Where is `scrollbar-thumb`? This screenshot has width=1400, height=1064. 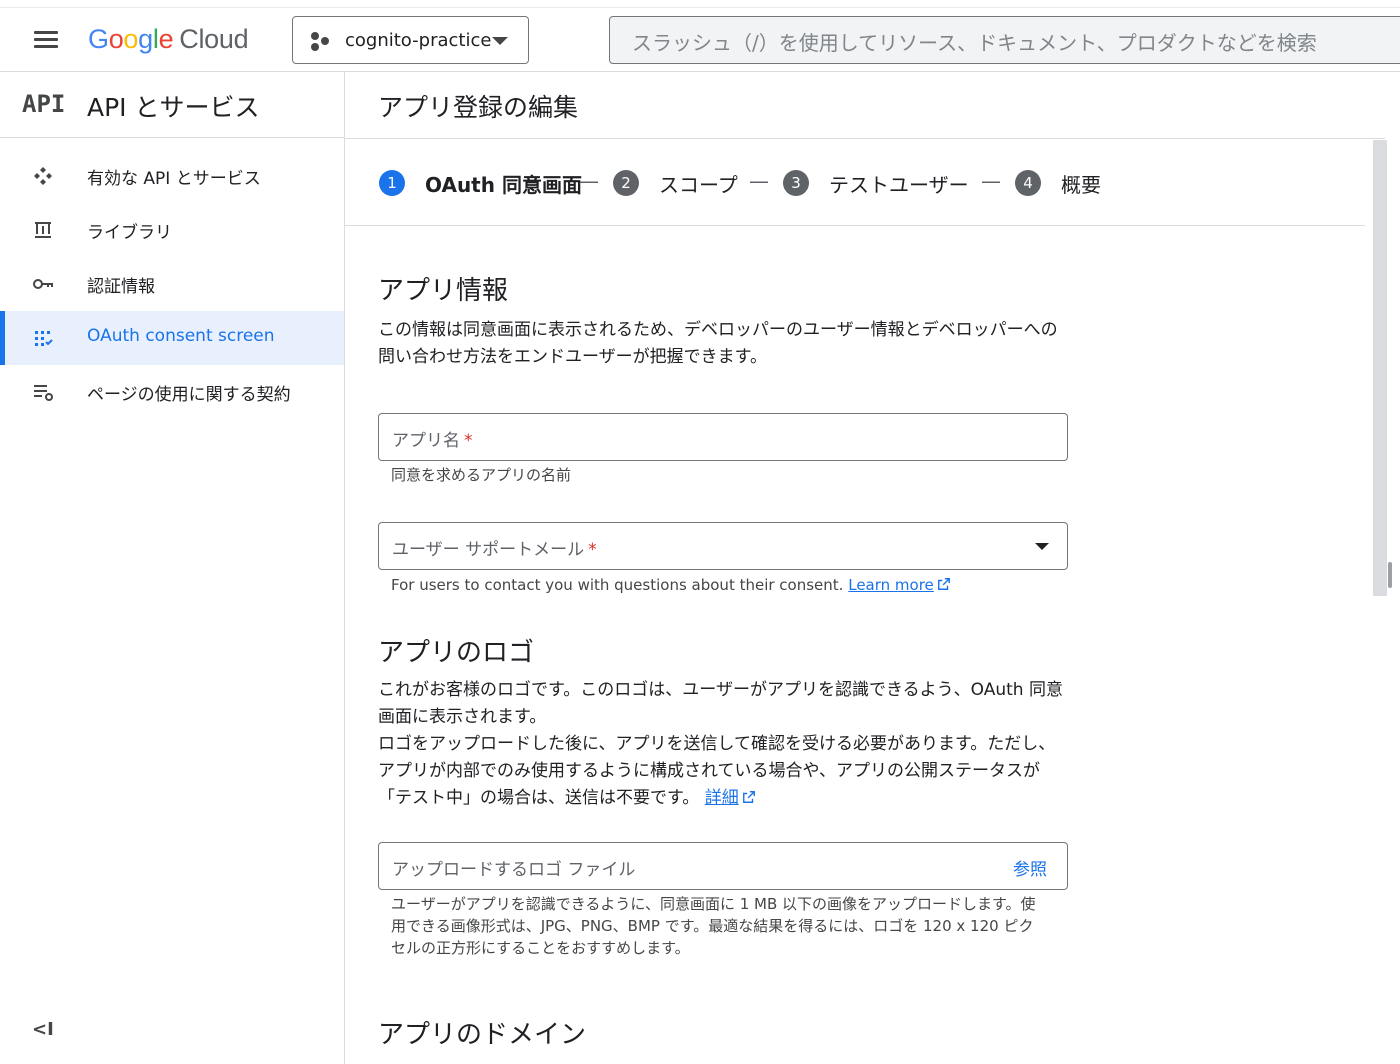 scrollbar-thumb is located at coordinates (1380, 368).